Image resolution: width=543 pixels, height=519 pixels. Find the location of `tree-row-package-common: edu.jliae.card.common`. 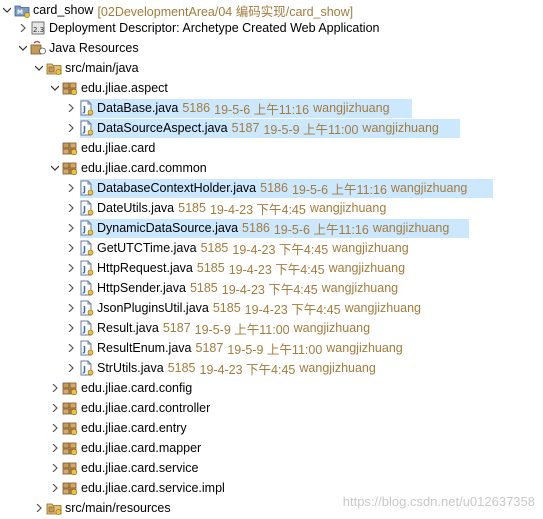

tree-row-package-common: edu.jliae.card.common is located at coordinates (271, 168).